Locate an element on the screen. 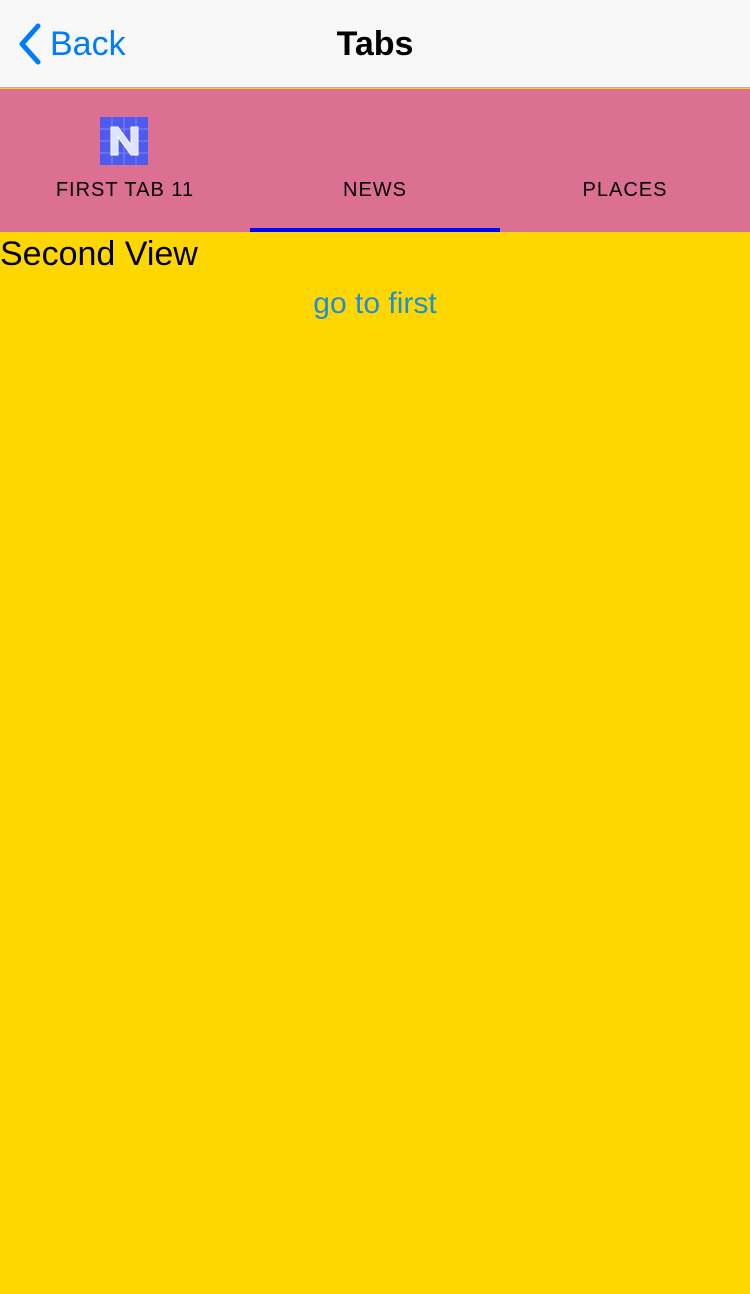 This screenshot has width=750, height=1294. tab-label: FIRST TAB 11 is located at coordinates (125, 190).